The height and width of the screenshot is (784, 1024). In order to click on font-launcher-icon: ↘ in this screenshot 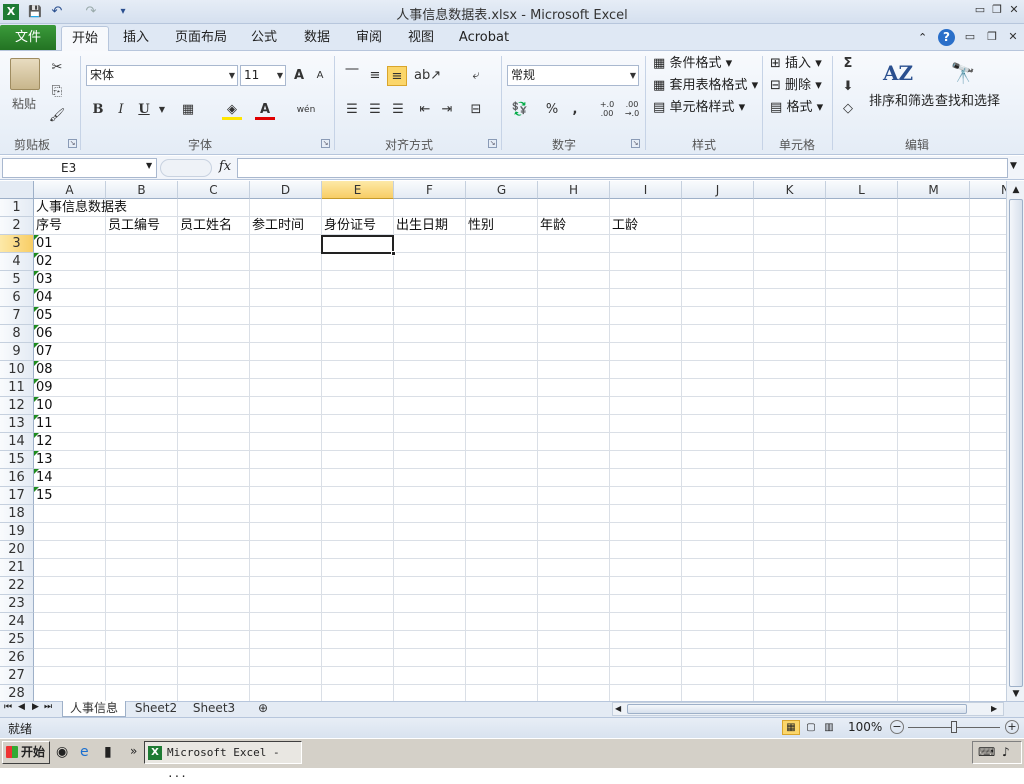, I will do `click(325, 143)`.